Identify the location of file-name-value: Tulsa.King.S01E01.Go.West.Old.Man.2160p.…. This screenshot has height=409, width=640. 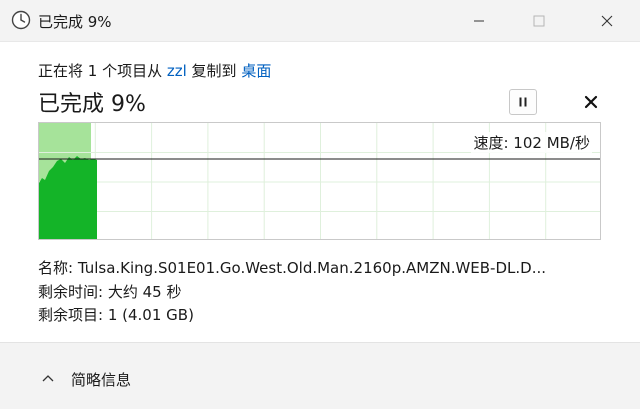
(311, 268).